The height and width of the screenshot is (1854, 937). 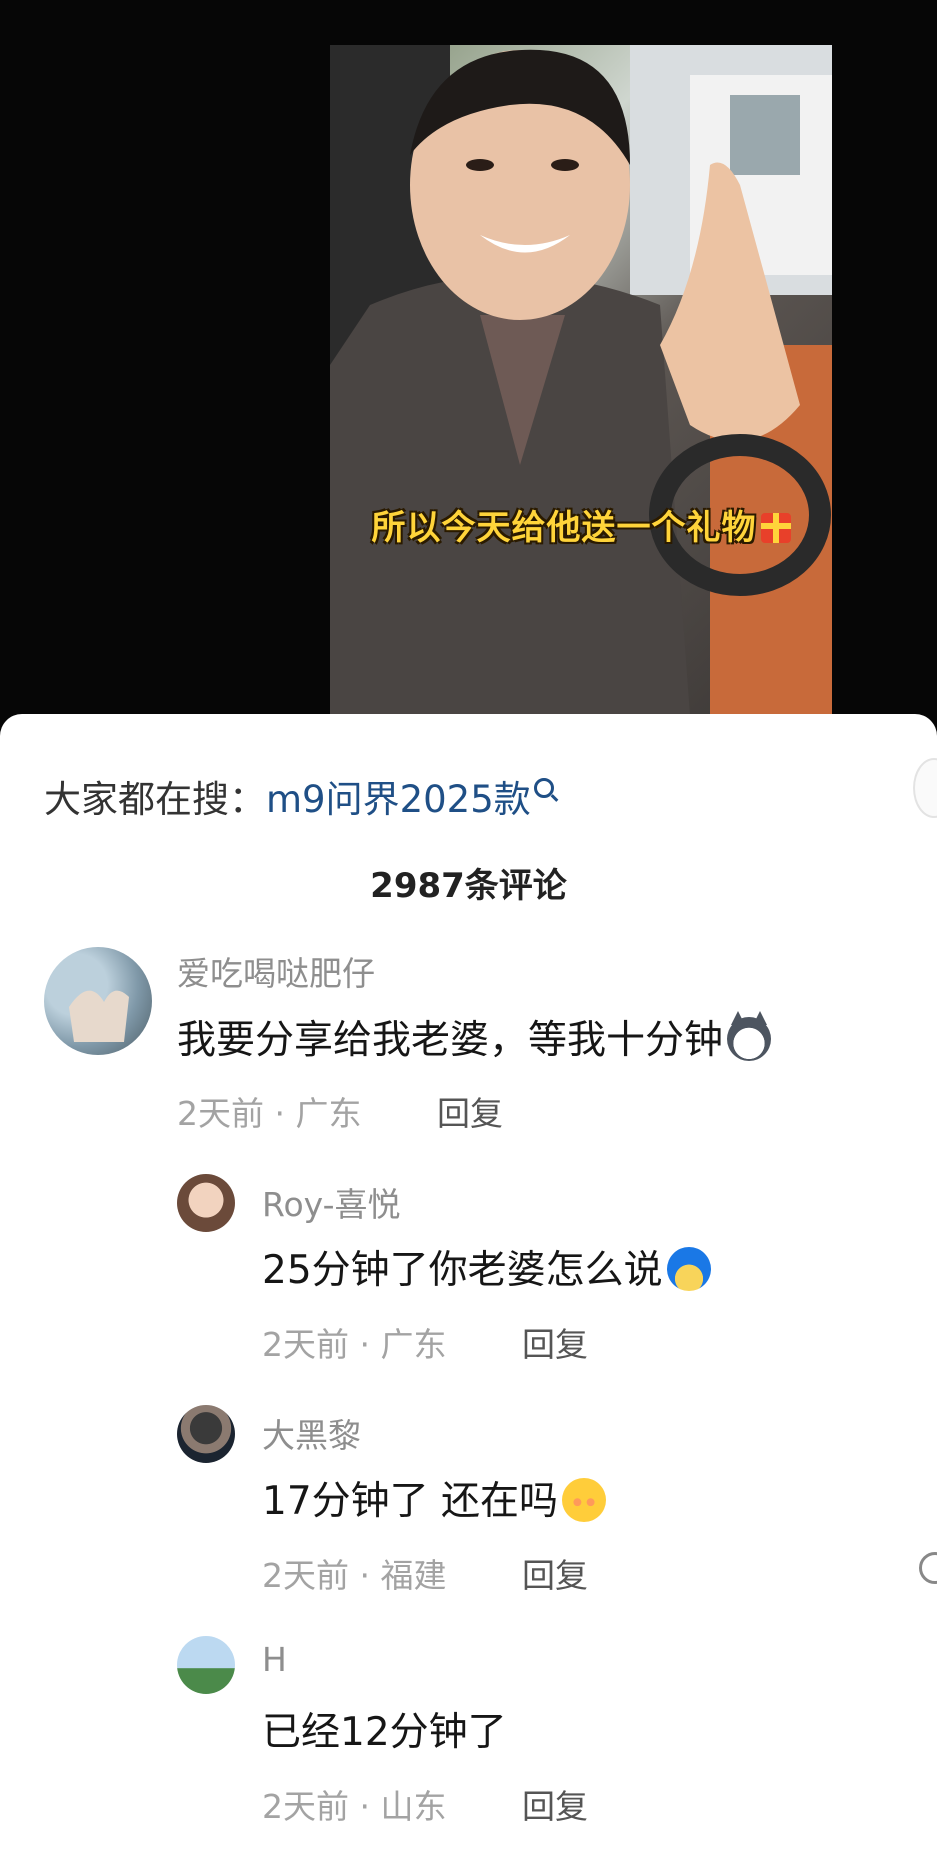 What do you see at coordinates (311, 1433) in the screenshot?
I see `comment-username: 大黑黎` at bounding box center [311, 1433].